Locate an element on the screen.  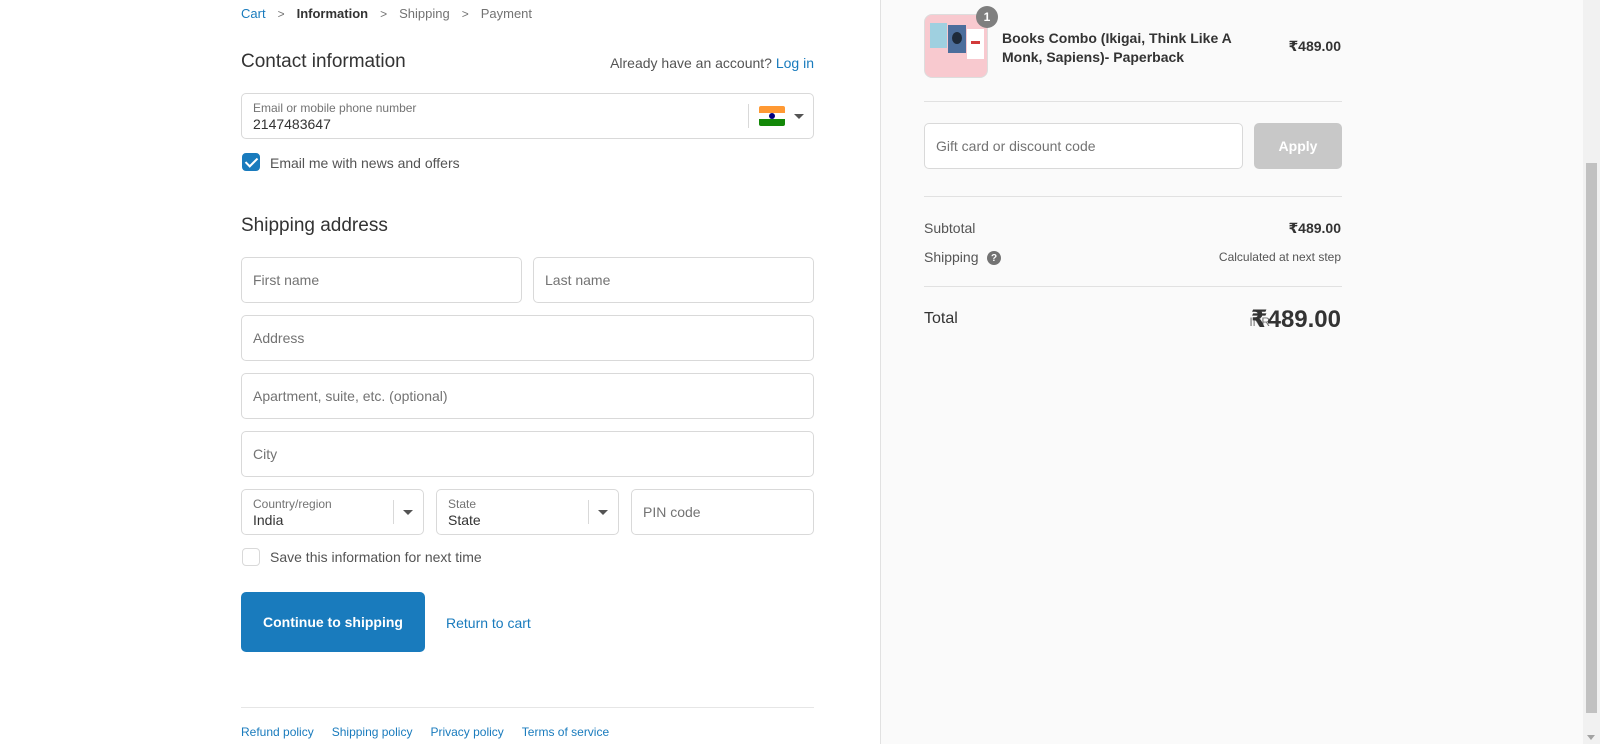
email-field: Email or mobile phone number 2147483647 is located at coordinates (527, 116).